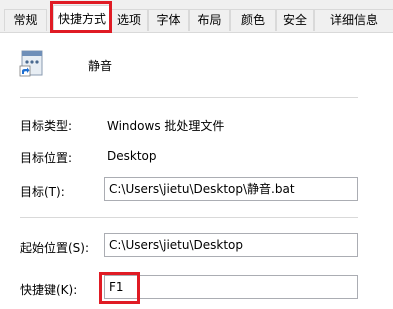 This screenshot has height=309, width=393. What do you see at coordinates (42, 192) in the screenshot?
I see `target-label: 目标(T):` at bounding box center [42, 192].